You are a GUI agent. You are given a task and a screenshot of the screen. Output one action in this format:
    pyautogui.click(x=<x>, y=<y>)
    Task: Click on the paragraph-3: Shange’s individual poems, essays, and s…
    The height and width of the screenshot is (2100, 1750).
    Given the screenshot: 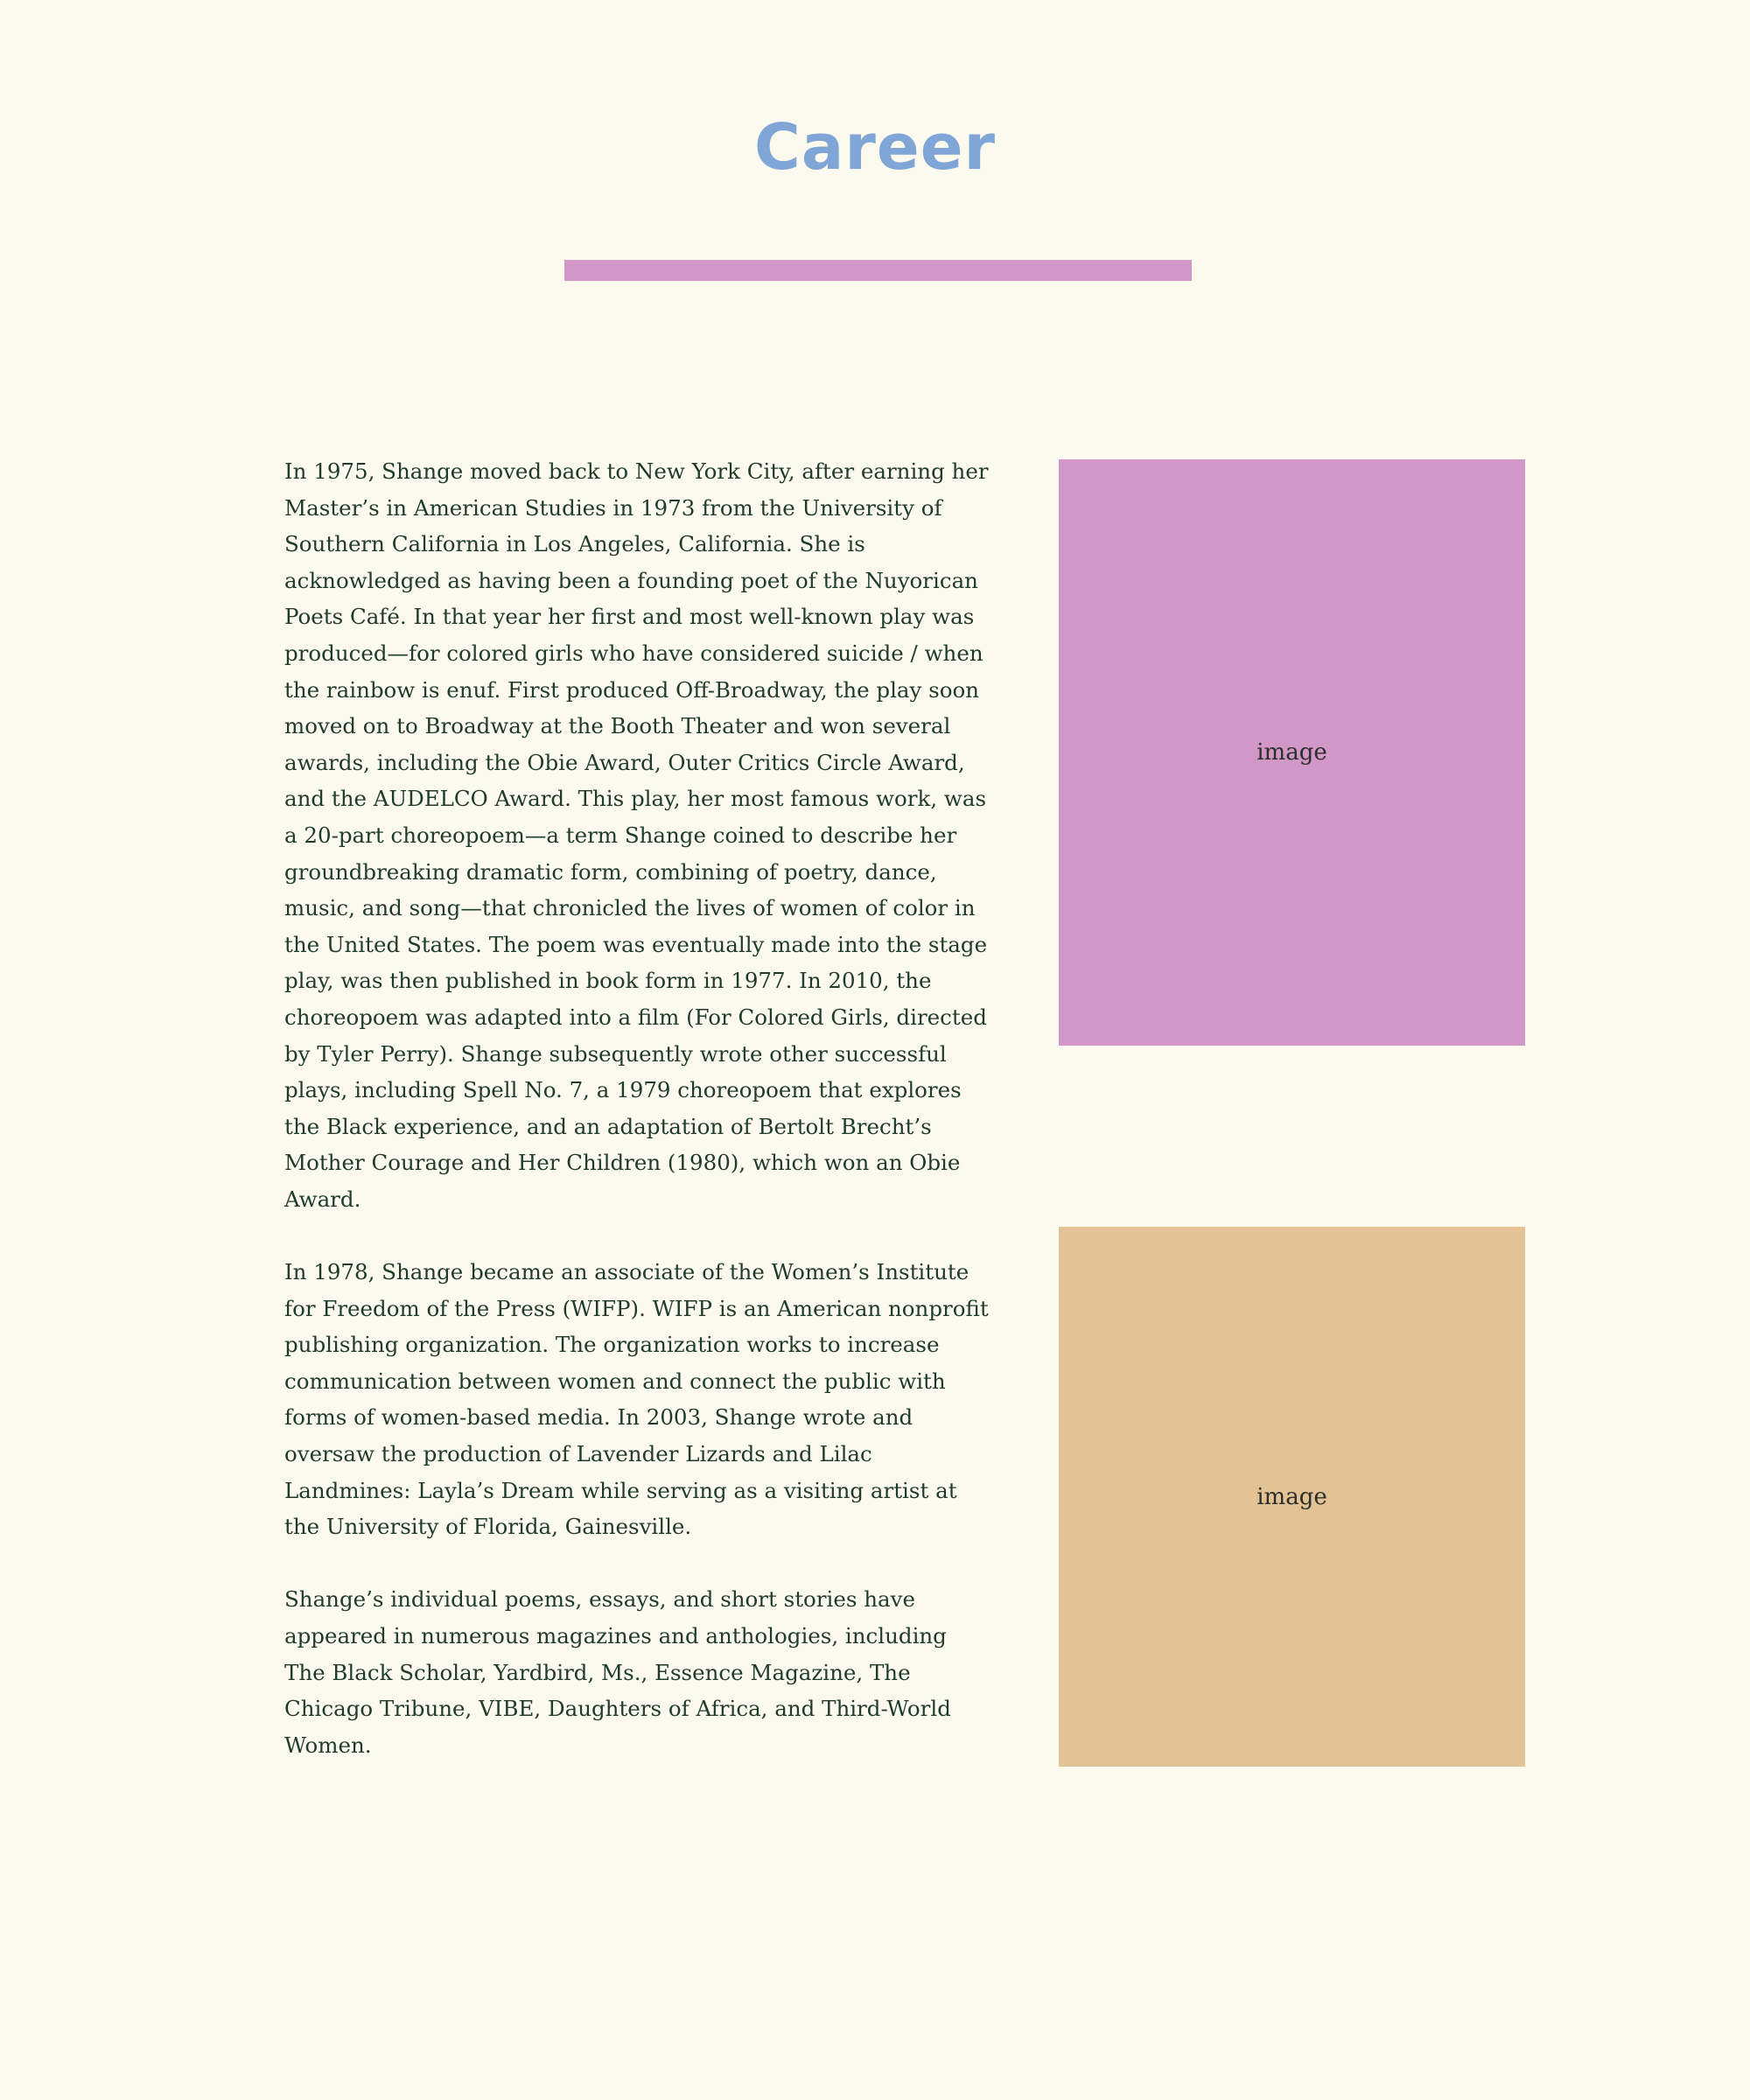 What is the action you would take?
    pyautogui.click(x=617, y=1672)
    